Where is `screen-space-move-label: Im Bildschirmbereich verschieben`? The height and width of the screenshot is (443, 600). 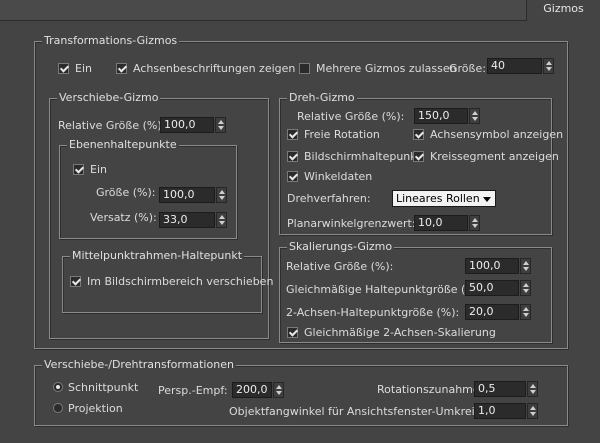
screen-space-move-label: Im Bildschirmbereich verschieben is located at coordinates (180, 281).